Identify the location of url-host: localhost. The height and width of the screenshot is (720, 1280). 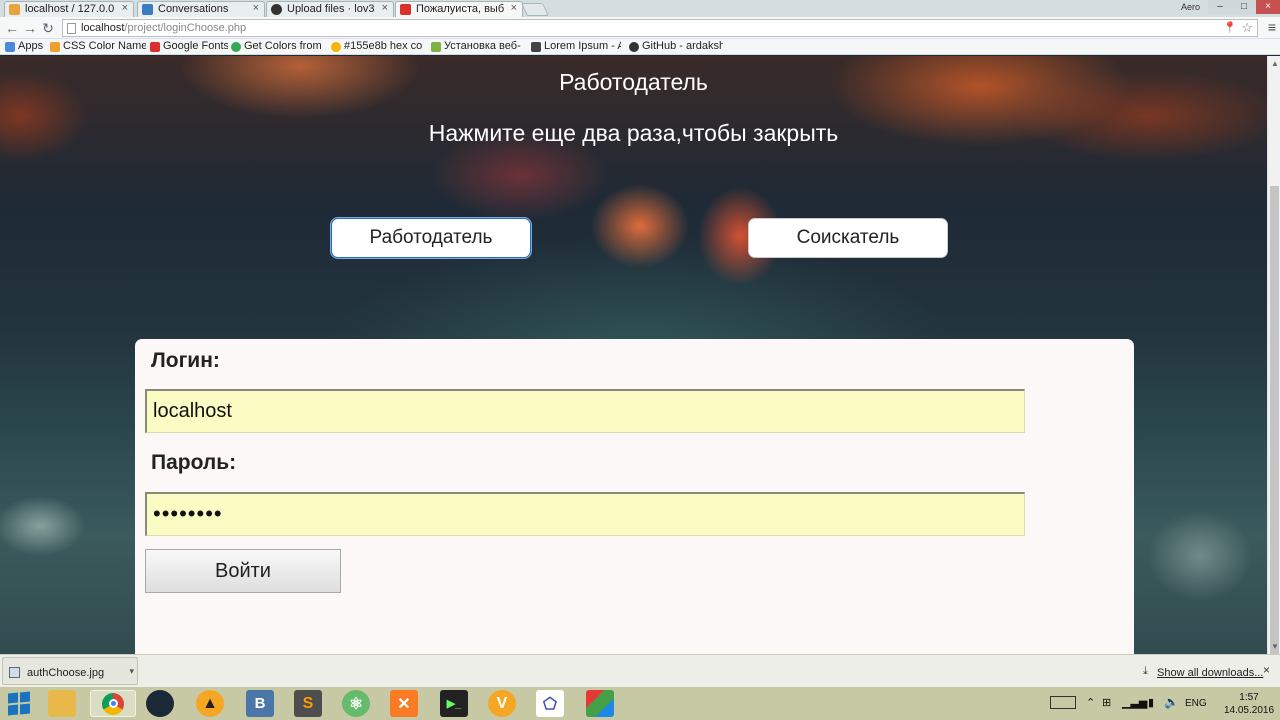
(103, 28).